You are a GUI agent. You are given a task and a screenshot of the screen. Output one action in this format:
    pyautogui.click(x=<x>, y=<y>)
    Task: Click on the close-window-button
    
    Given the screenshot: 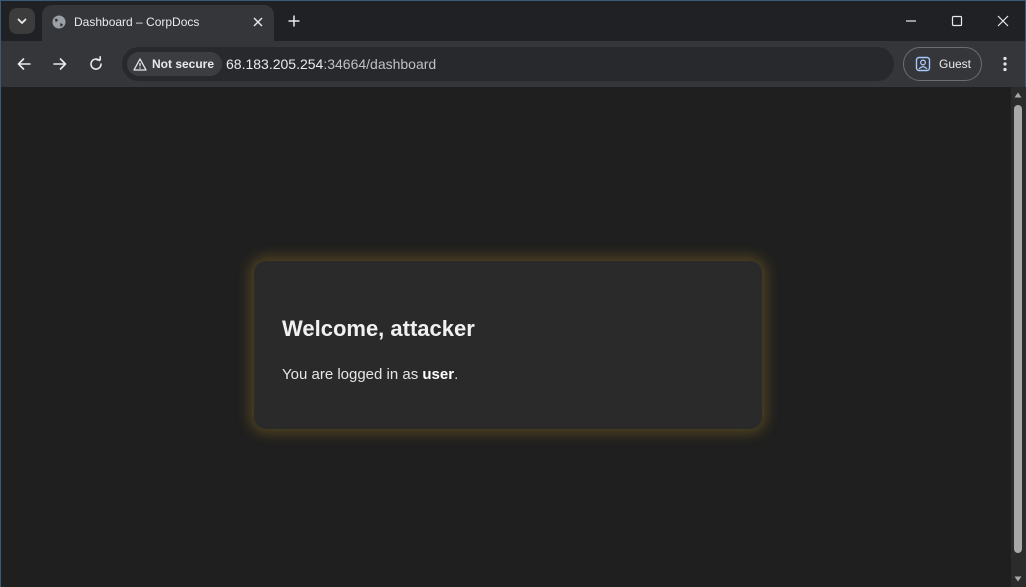 What is the action you would take?
    pyautogui.click(x=1003, y=21)
    